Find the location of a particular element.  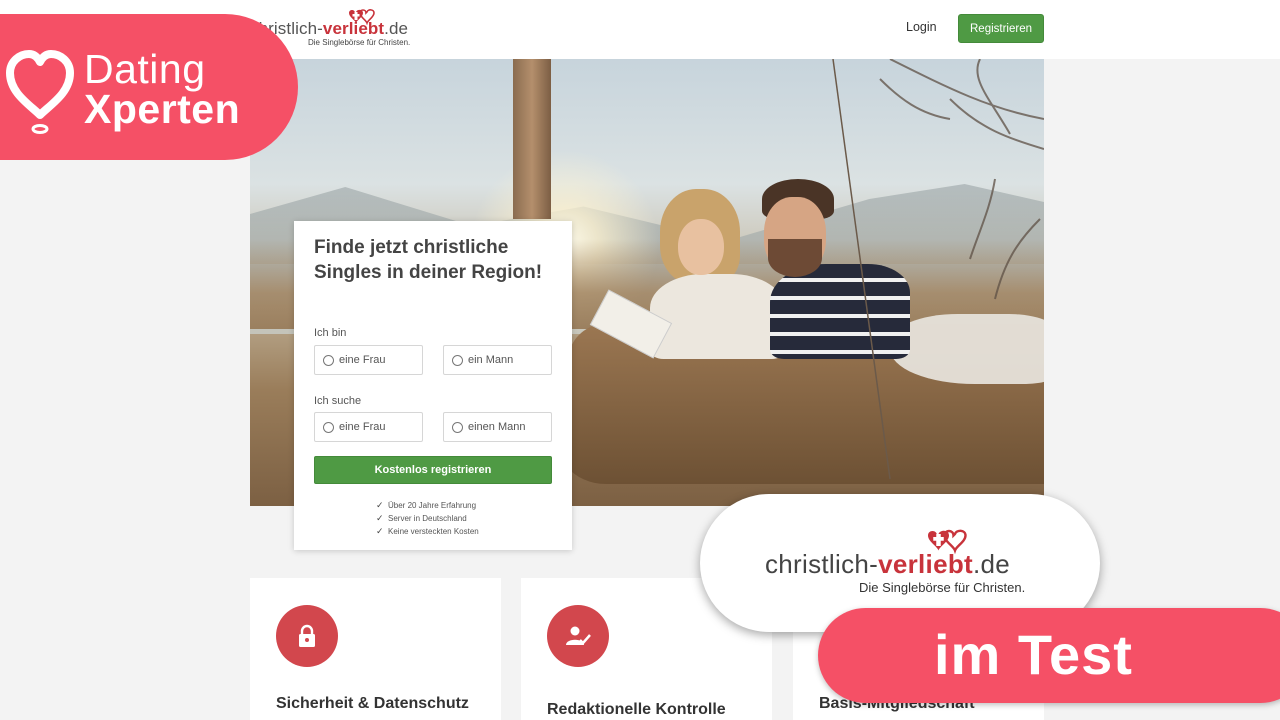

badge-word-xperten: Xperten is located at coordinates (162, 109).